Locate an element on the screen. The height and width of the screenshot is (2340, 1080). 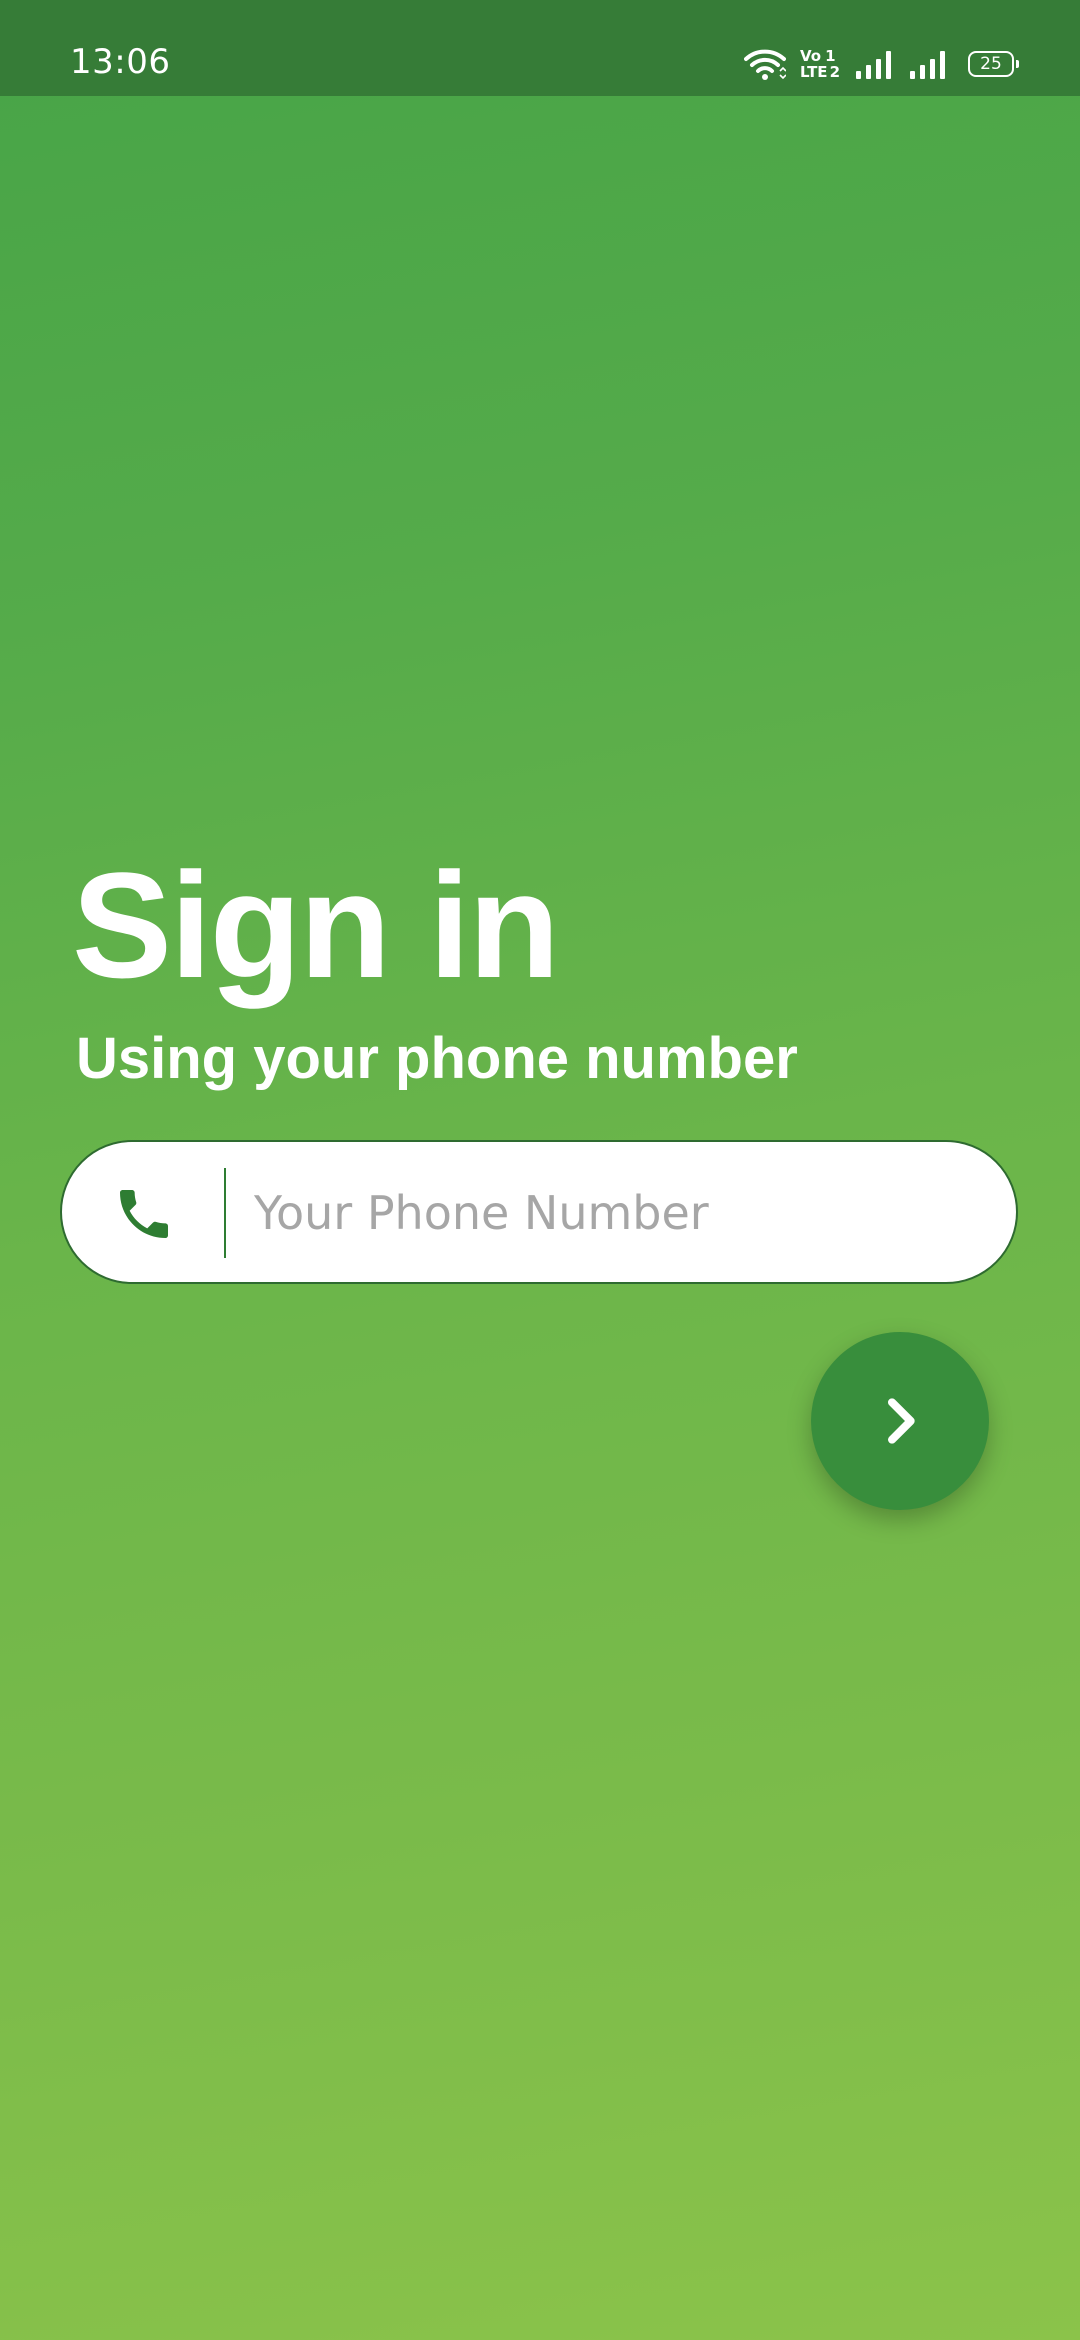
phone-number-input is located at coordinates (614, 1213).